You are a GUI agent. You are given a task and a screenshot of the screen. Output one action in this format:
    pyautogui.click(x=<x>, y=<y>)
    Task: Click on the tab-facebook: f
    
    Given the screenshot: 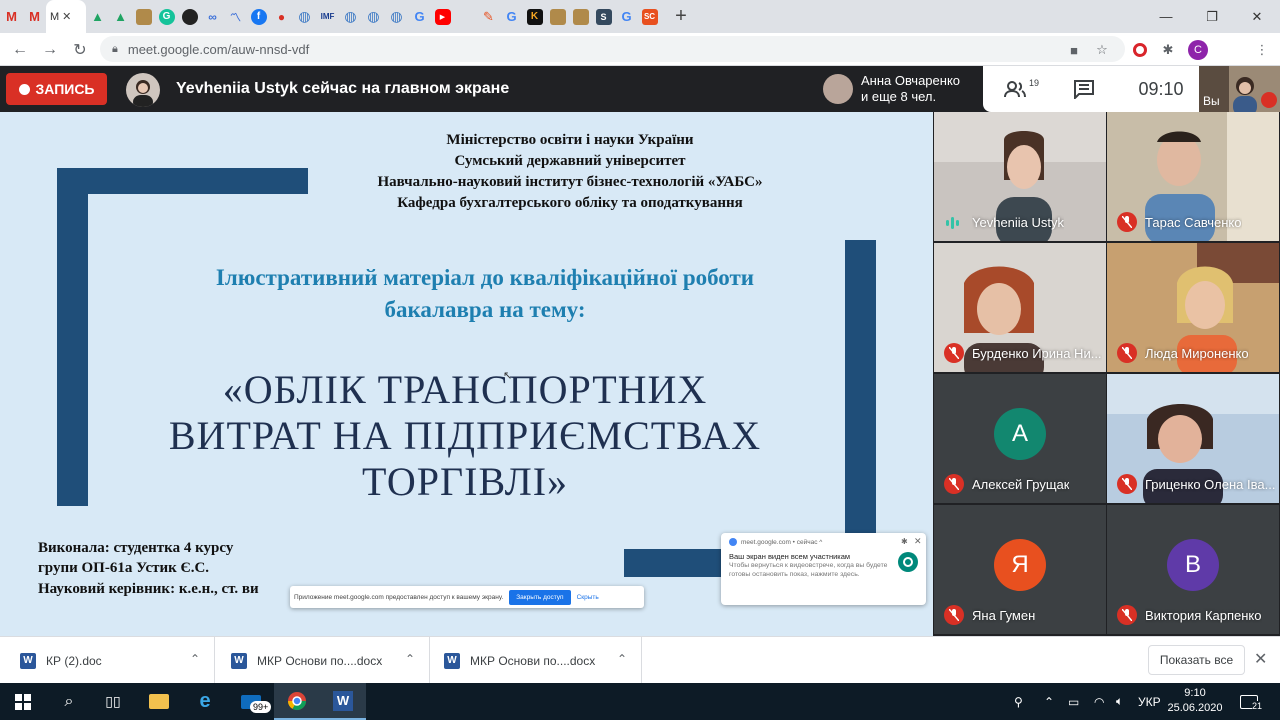 What is the action you would take?
    pyautogui.click(x=258, y=16)
    